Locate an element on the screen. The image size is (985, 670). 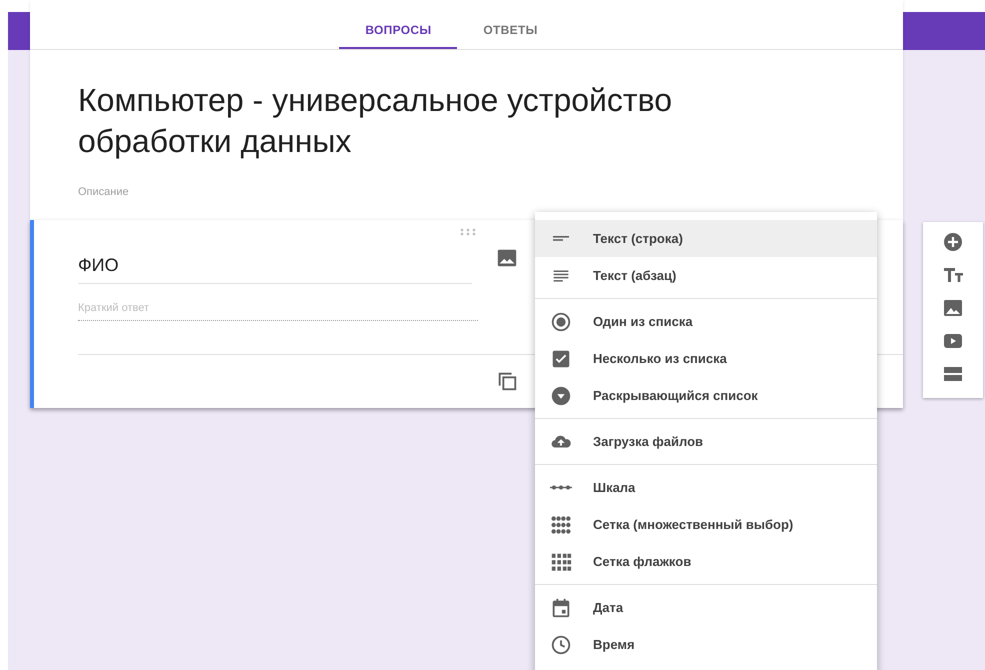
menu-item: Несколько из списка is located at coordinates (706, 358).